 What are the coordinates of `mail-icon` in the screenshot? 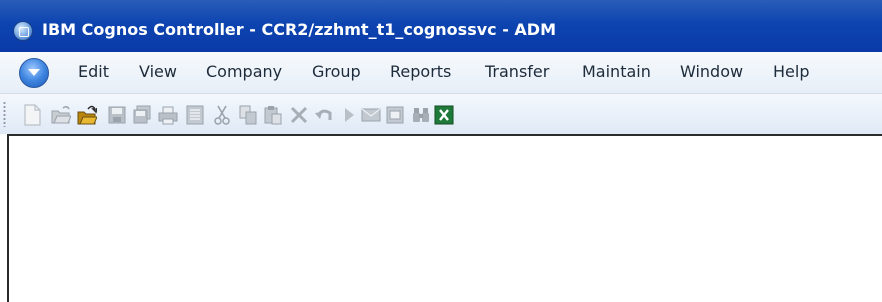 It's located at (371, 115).